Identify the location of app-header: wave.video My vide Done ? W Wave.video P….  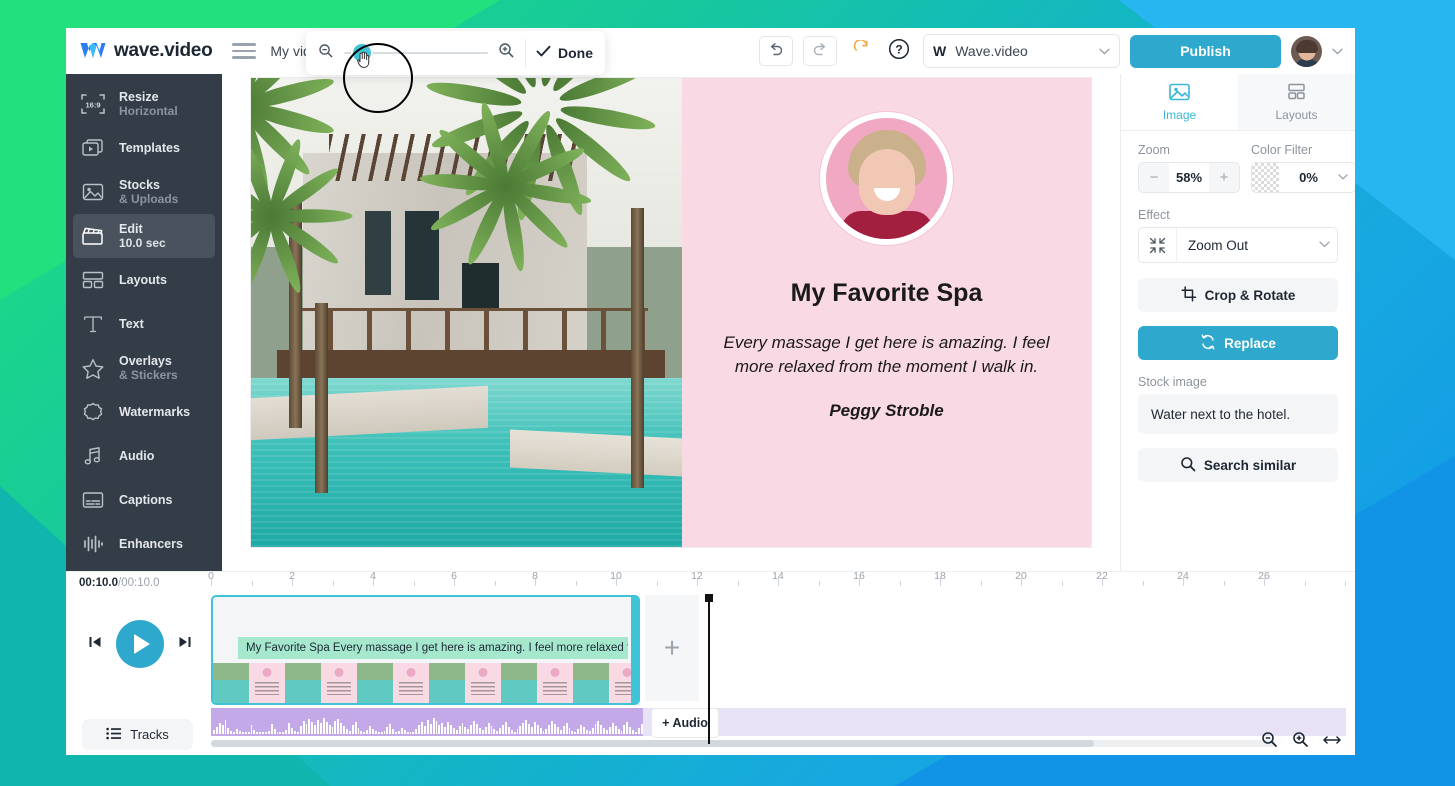
(710, 51).